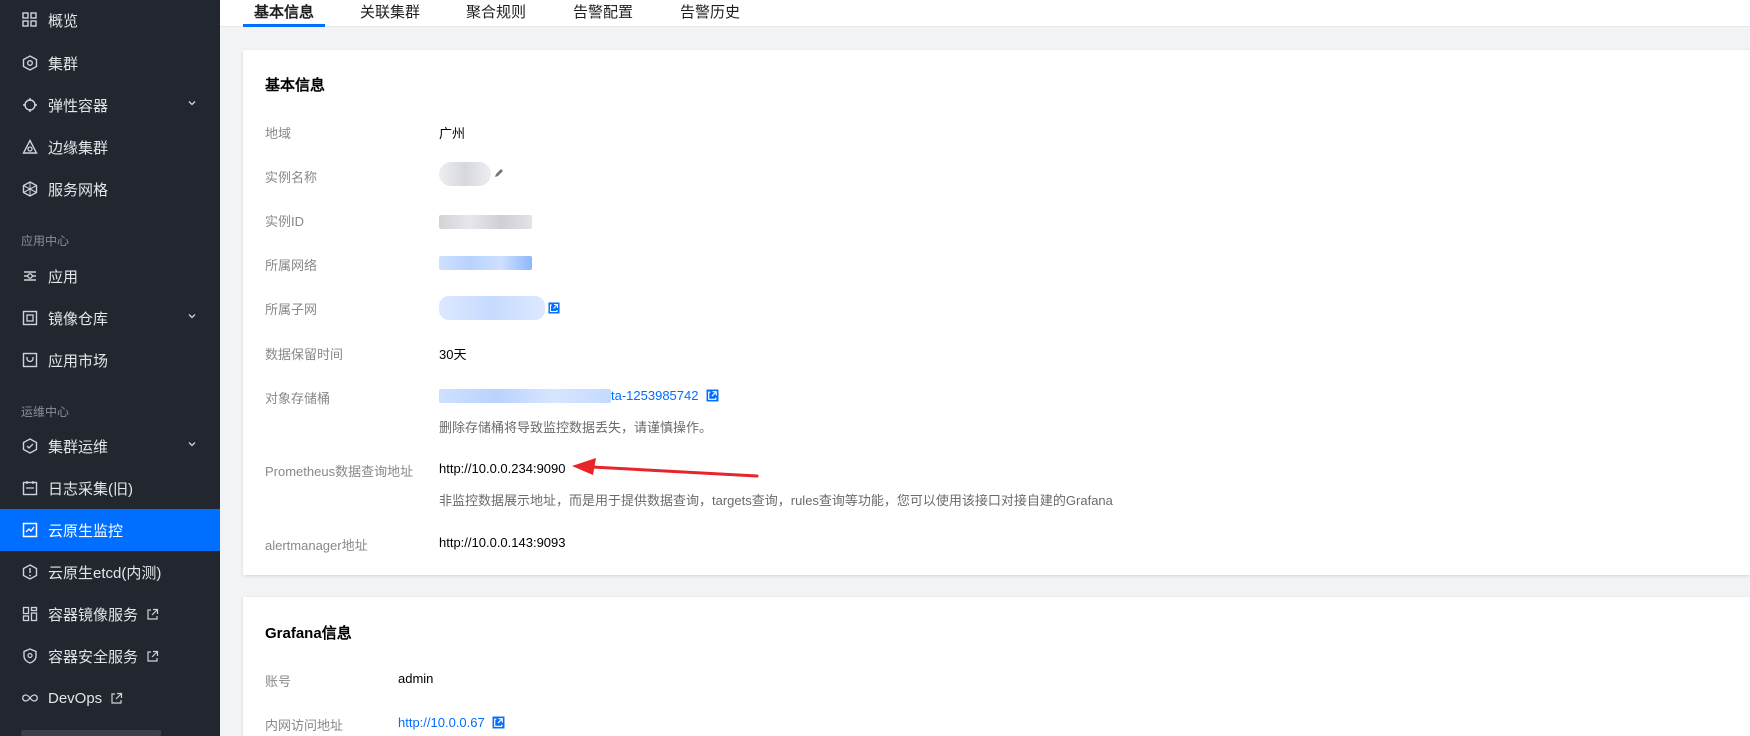 This screenshot has width=1750, height=736. I want to click on sidebar-item-edge-cluster: 边缘集群, so click(110, 147).